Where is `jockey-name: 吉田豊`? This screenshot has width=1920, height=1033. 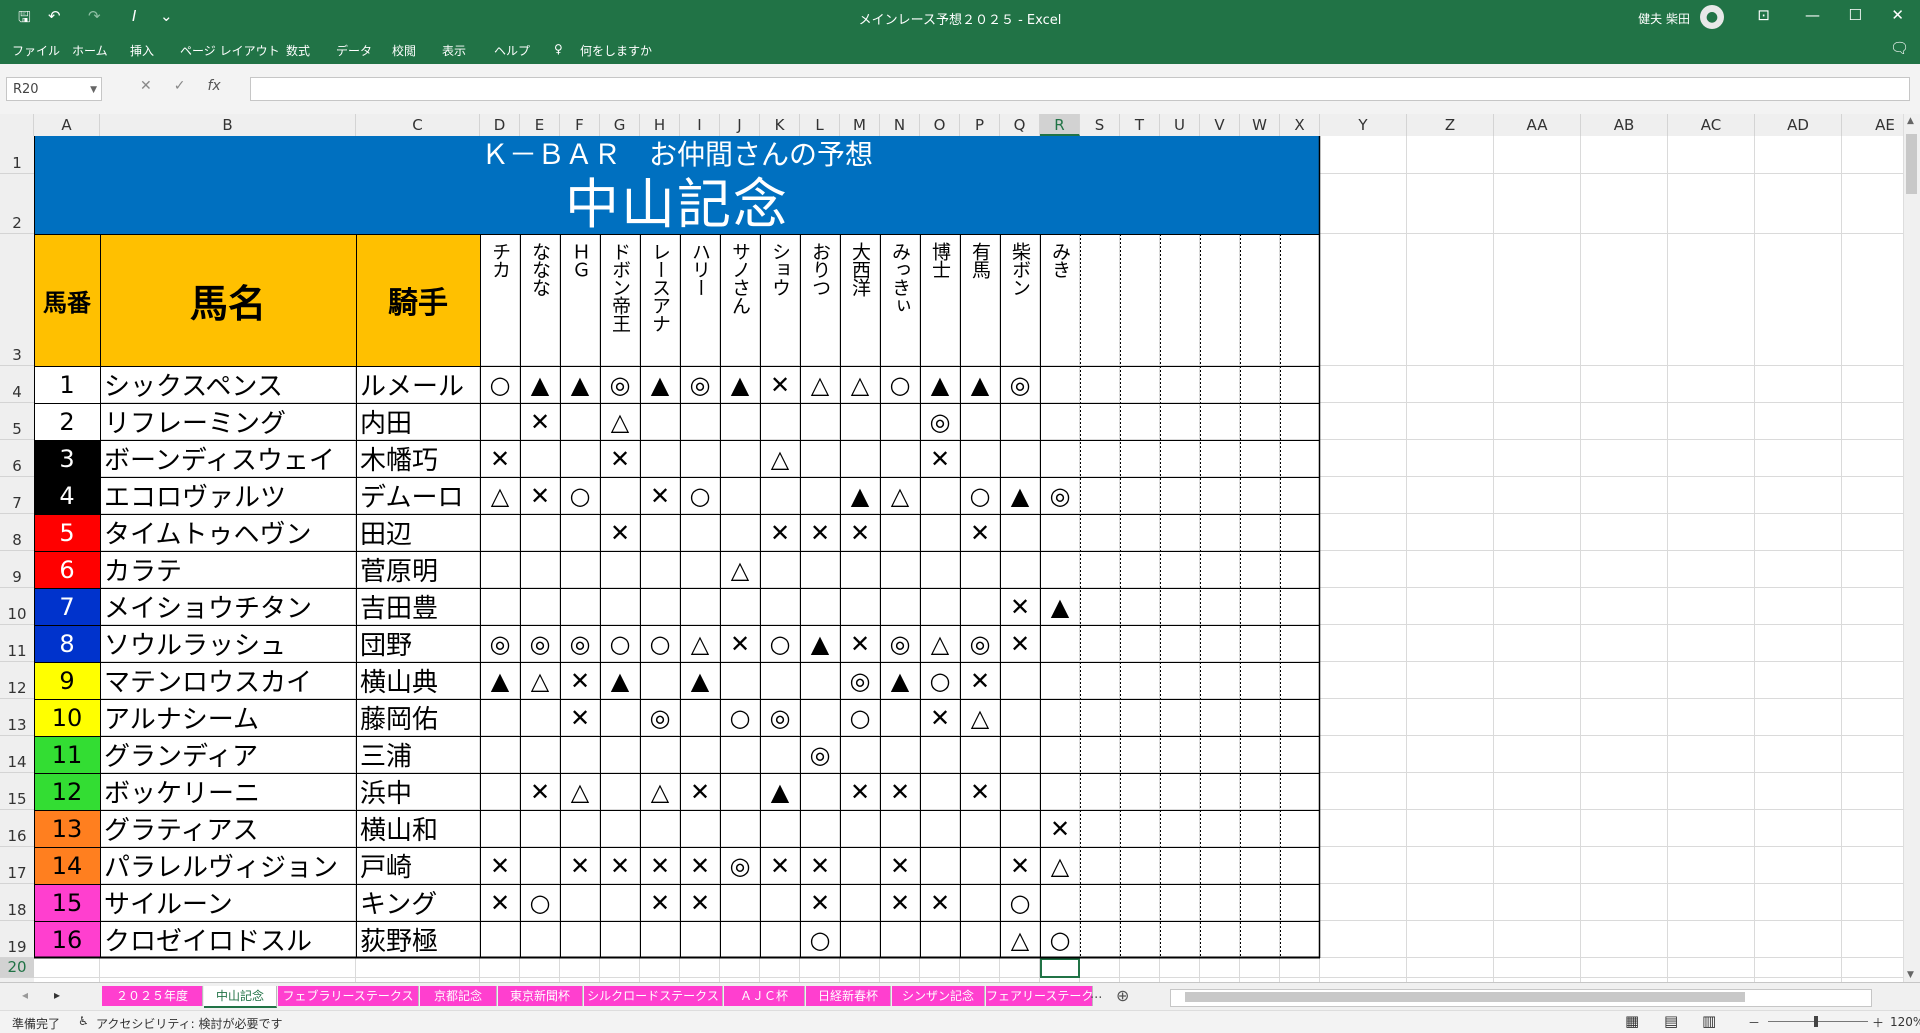 jockey-name: 吉田豊 is located at coordinates (418, 606).